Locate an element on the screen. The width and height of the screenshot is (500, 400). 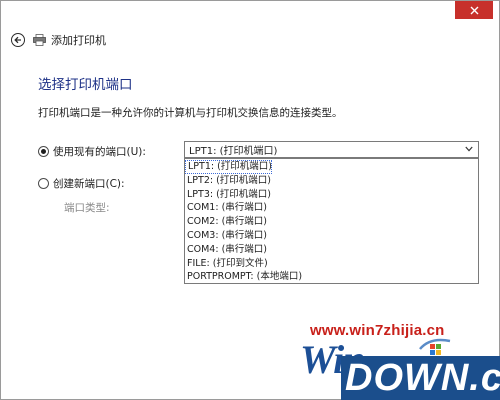
port-option: LPT2: (打印机端口) is located at coordinates (331, 181).